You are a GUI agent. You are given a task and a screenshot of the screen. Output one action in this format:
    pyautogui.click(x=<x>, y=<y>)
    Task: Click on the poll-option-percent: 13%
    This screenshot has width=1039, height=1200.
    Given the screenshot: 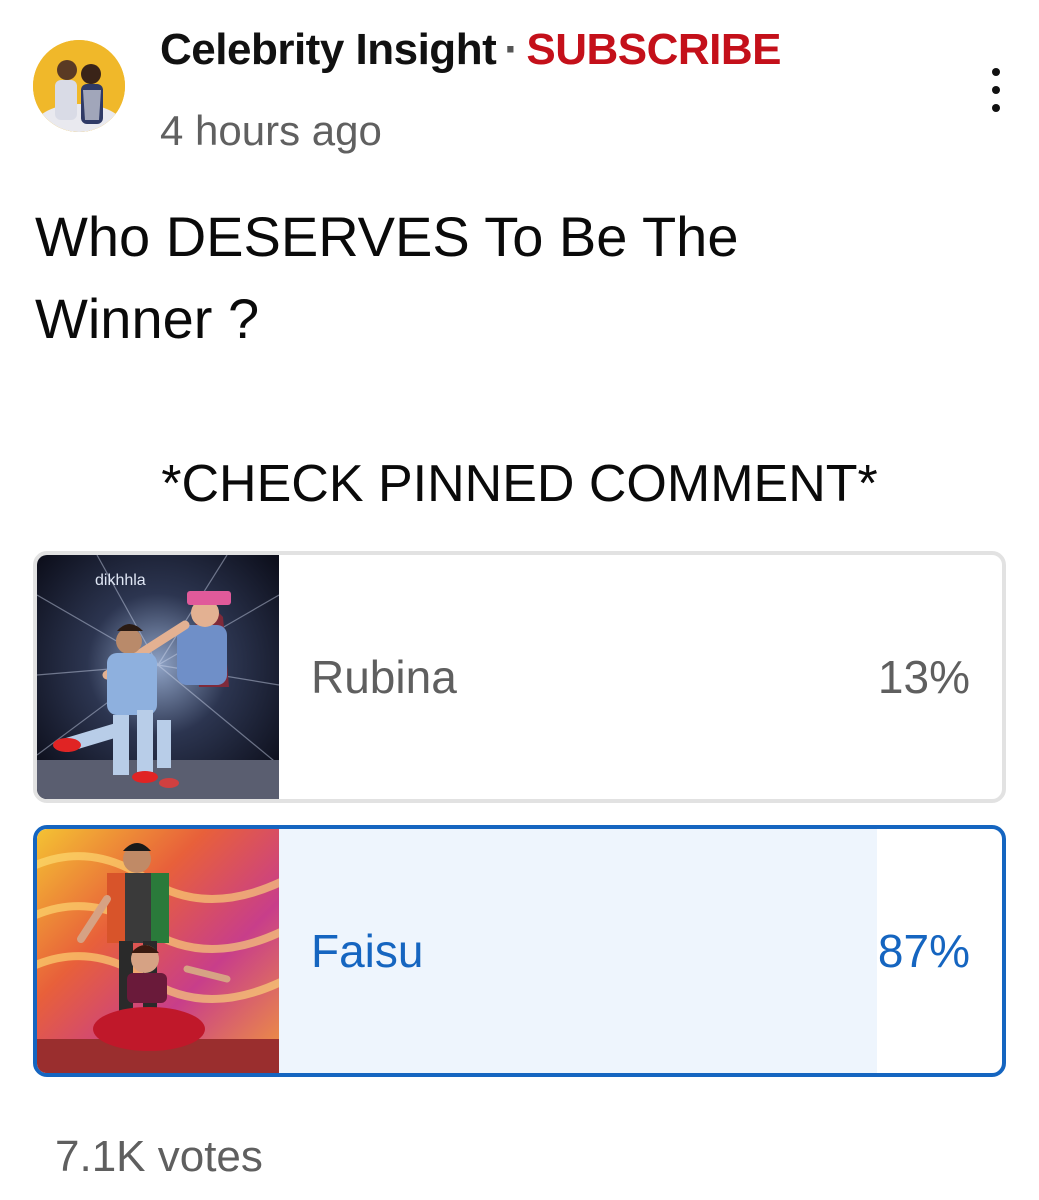 What is the action you would take?
    pyautogui.click(x=923, y=677)
    